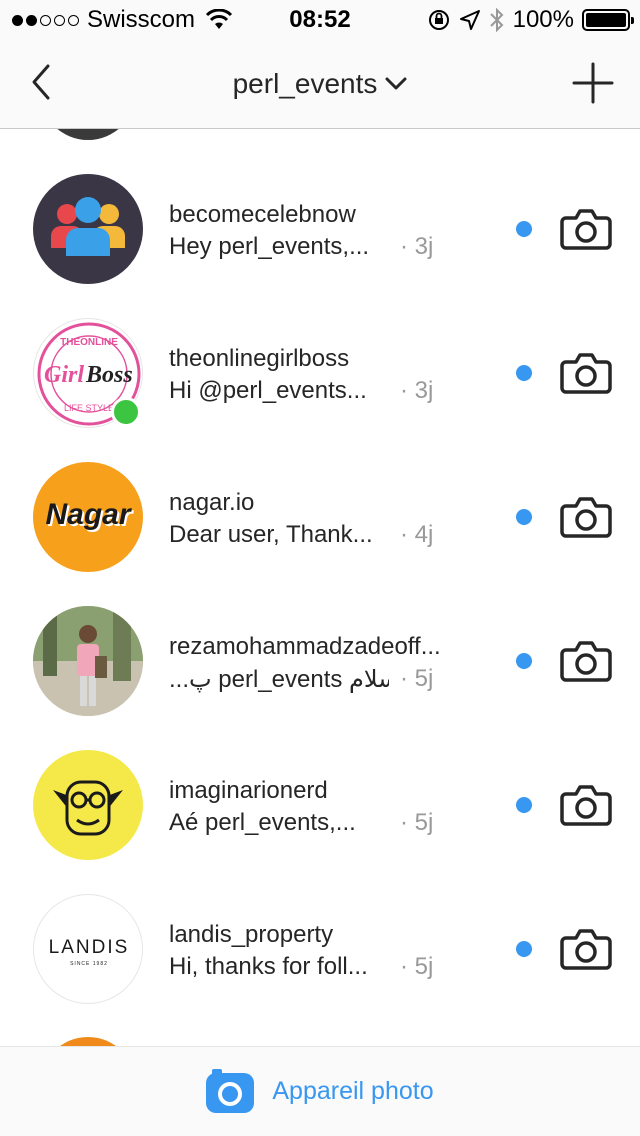 This screenshot has width=640, height=1136. I want to click on status-right: 100%, so click(530, 20).